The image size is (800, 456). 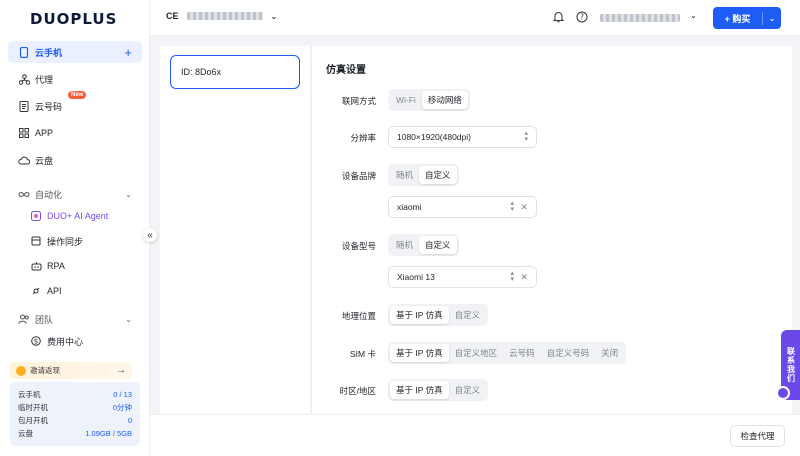 I want to click on sidebar-item-ai-agent: DUO+ AI Agent, so click(x=75, y=216).